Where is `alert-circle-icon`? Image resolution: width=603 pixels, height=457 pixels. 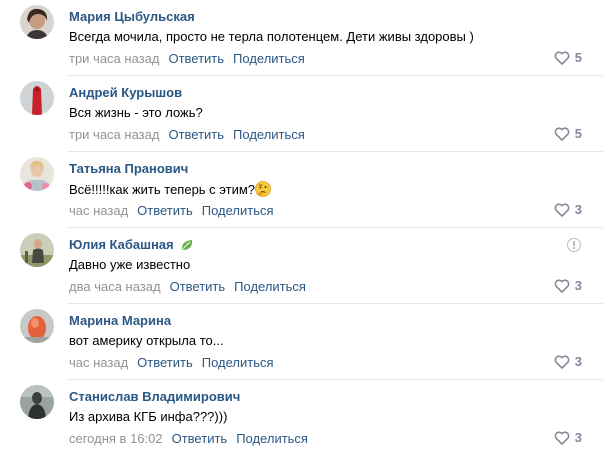 alert-circle-icon is located at coordinates (574, 245).